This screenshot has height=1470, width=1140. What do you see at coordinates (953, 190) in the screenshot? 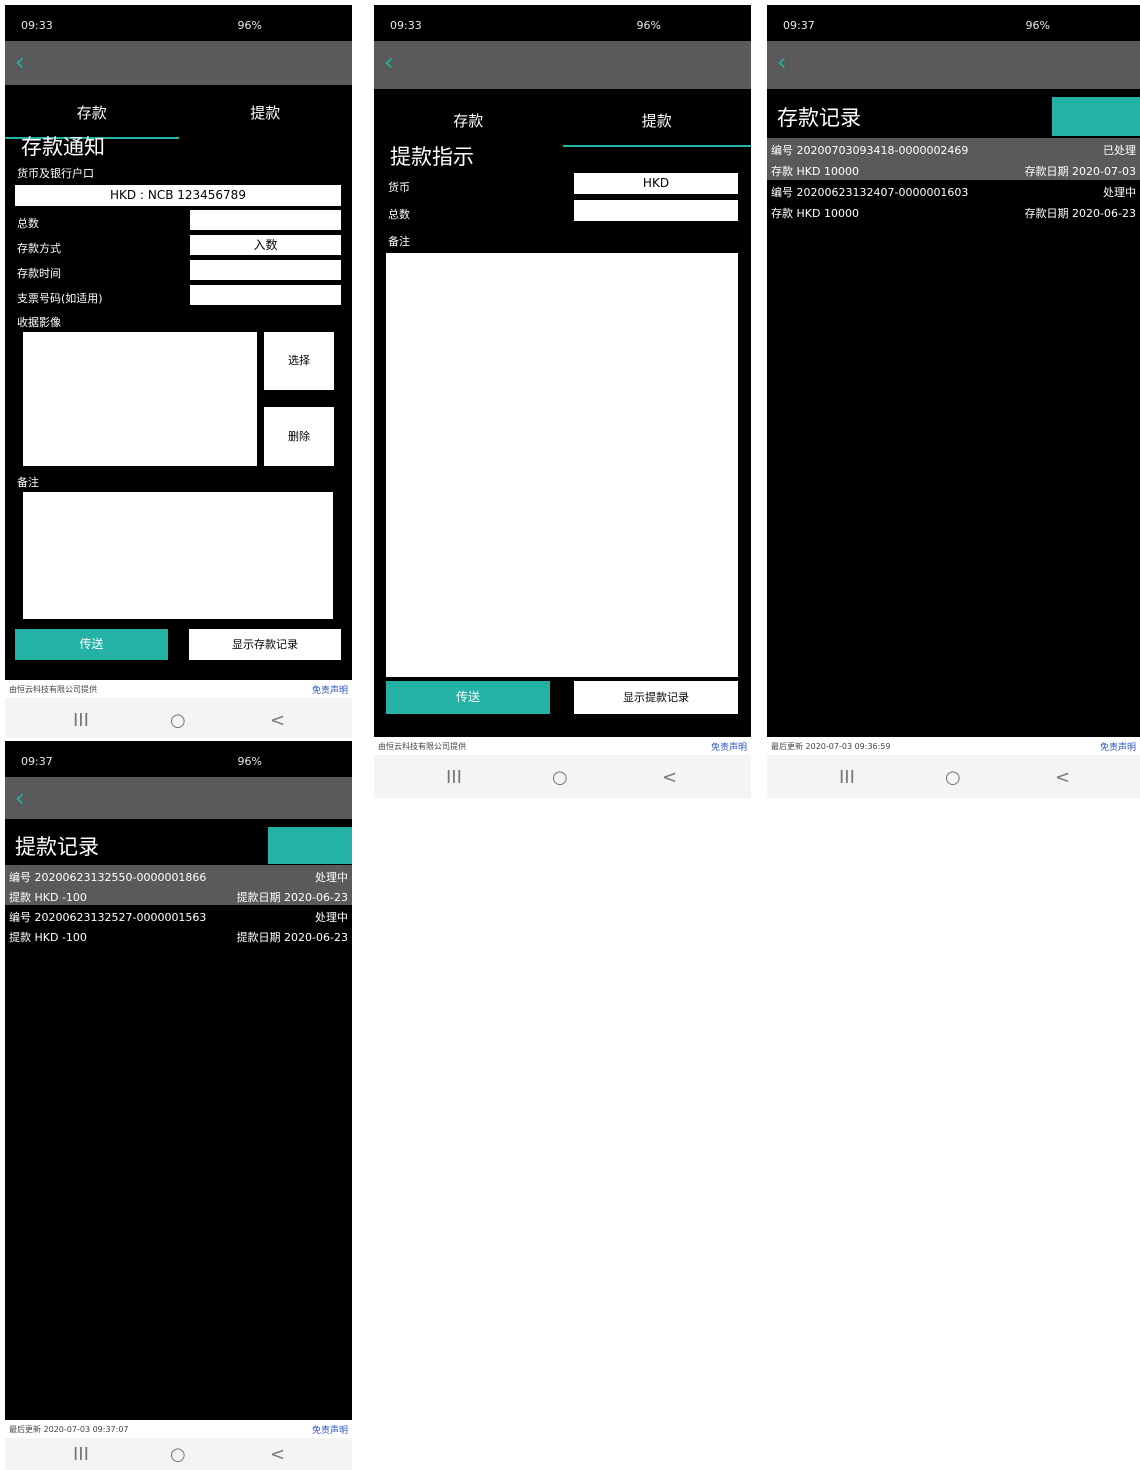
I see `record-id-row: 编号 20200623132407-0000001603 处理中` at bounding box center [953, 190].